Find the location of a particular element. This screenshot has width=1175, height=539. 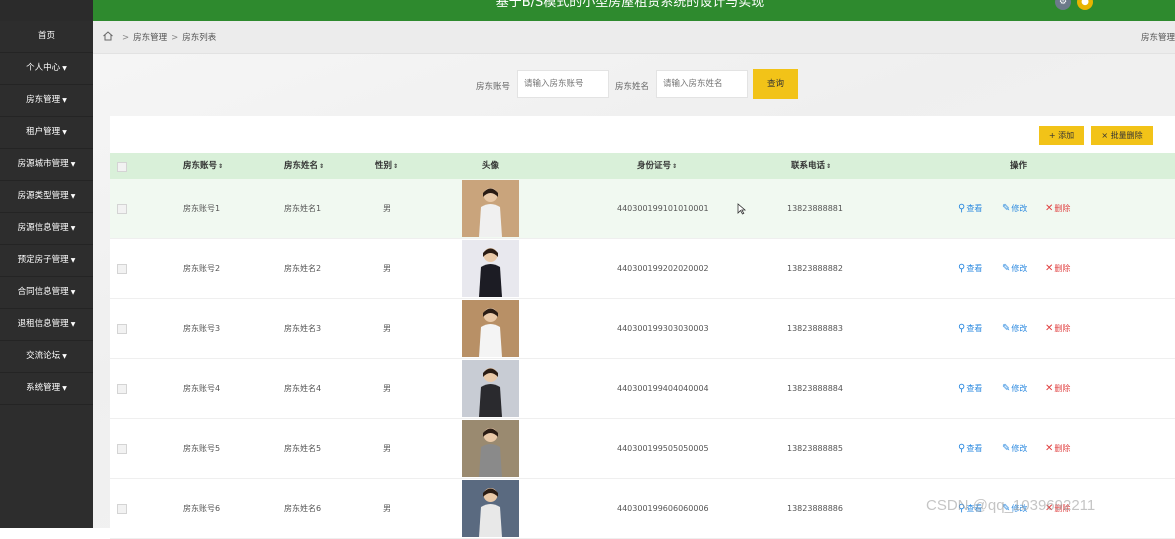

sidebar-item-tenant-management: 租户管理 ▼ is located at coordinates (46, 133).